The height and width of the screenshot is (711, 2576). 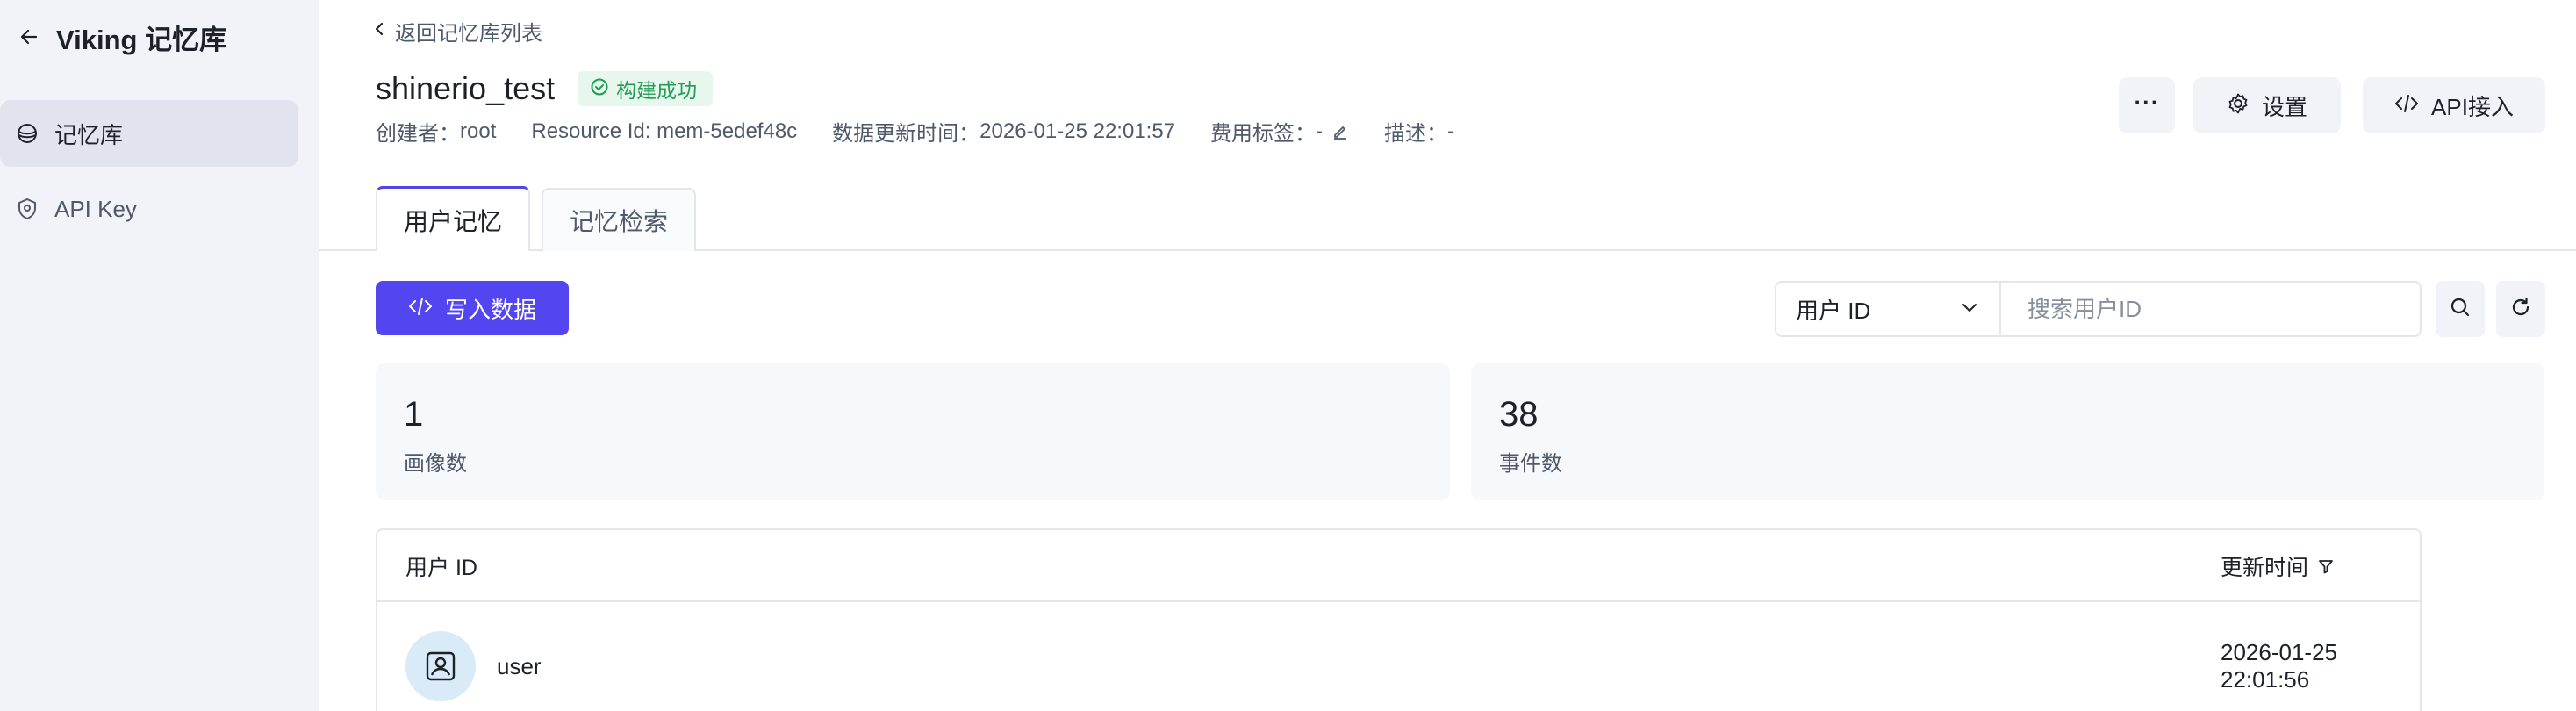 I want to click on refresh-button, so click(x=2520, y=309).